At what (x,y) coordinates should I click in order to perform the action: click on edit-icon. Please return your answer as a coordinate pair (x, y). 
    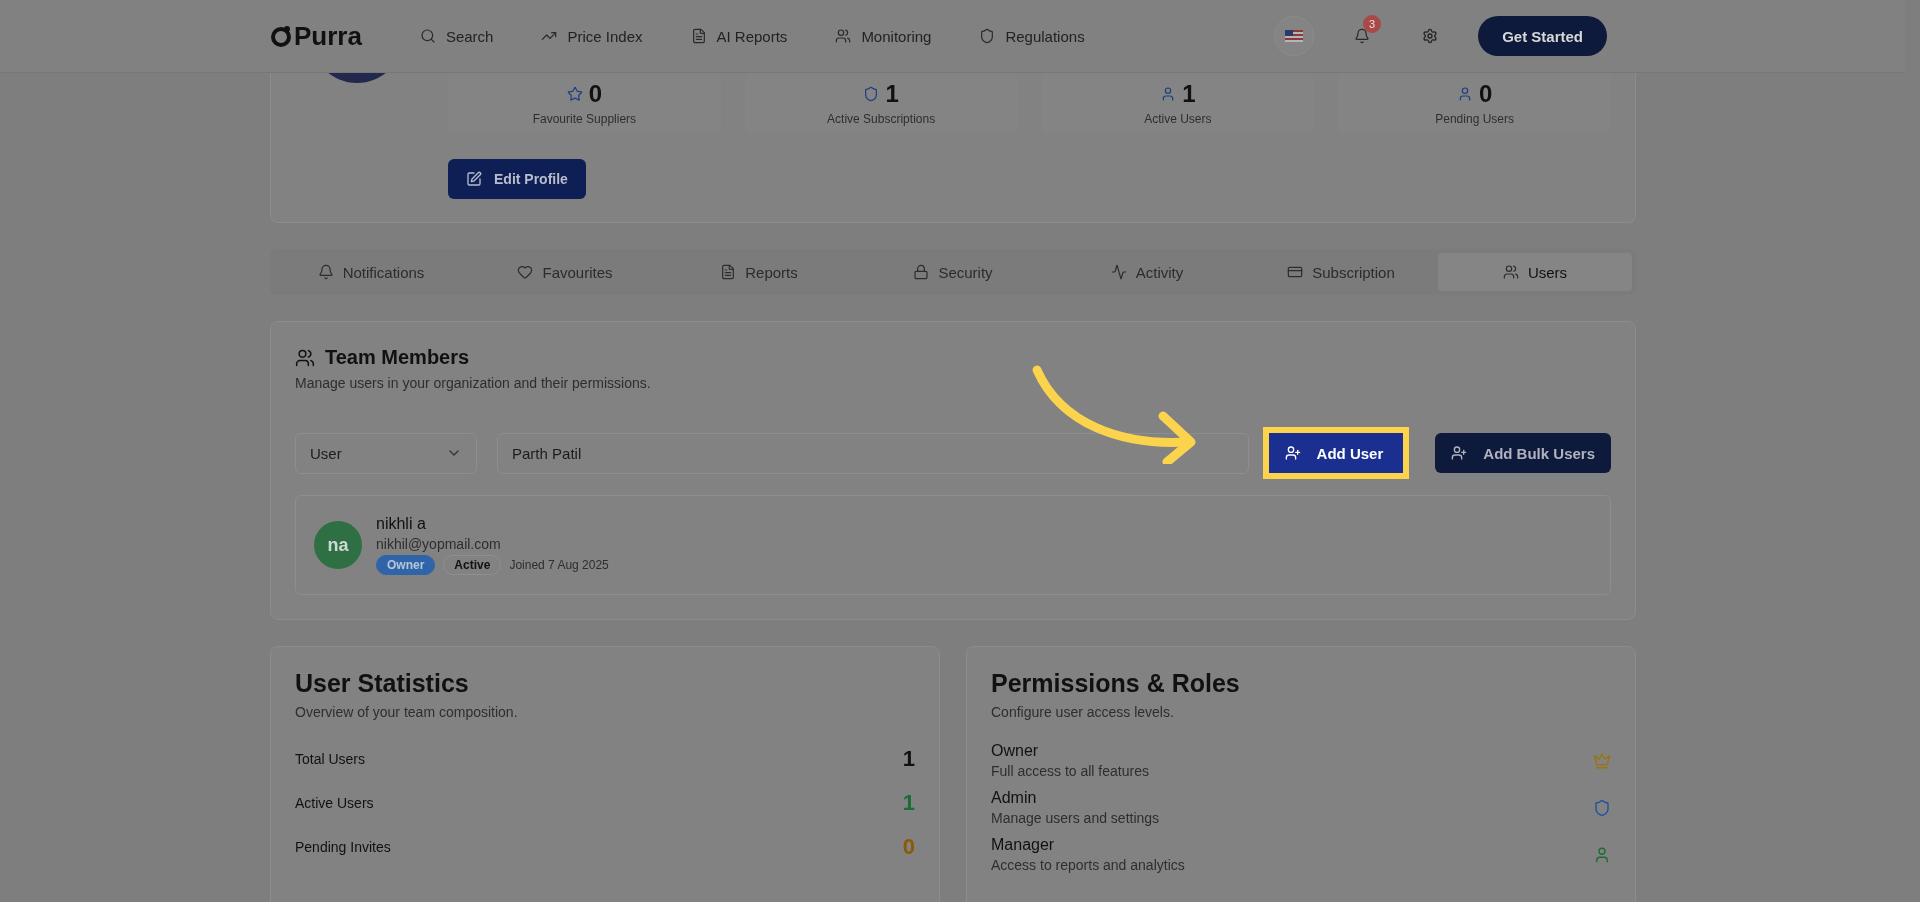
    Looking at the image, I should click on (474, 179).